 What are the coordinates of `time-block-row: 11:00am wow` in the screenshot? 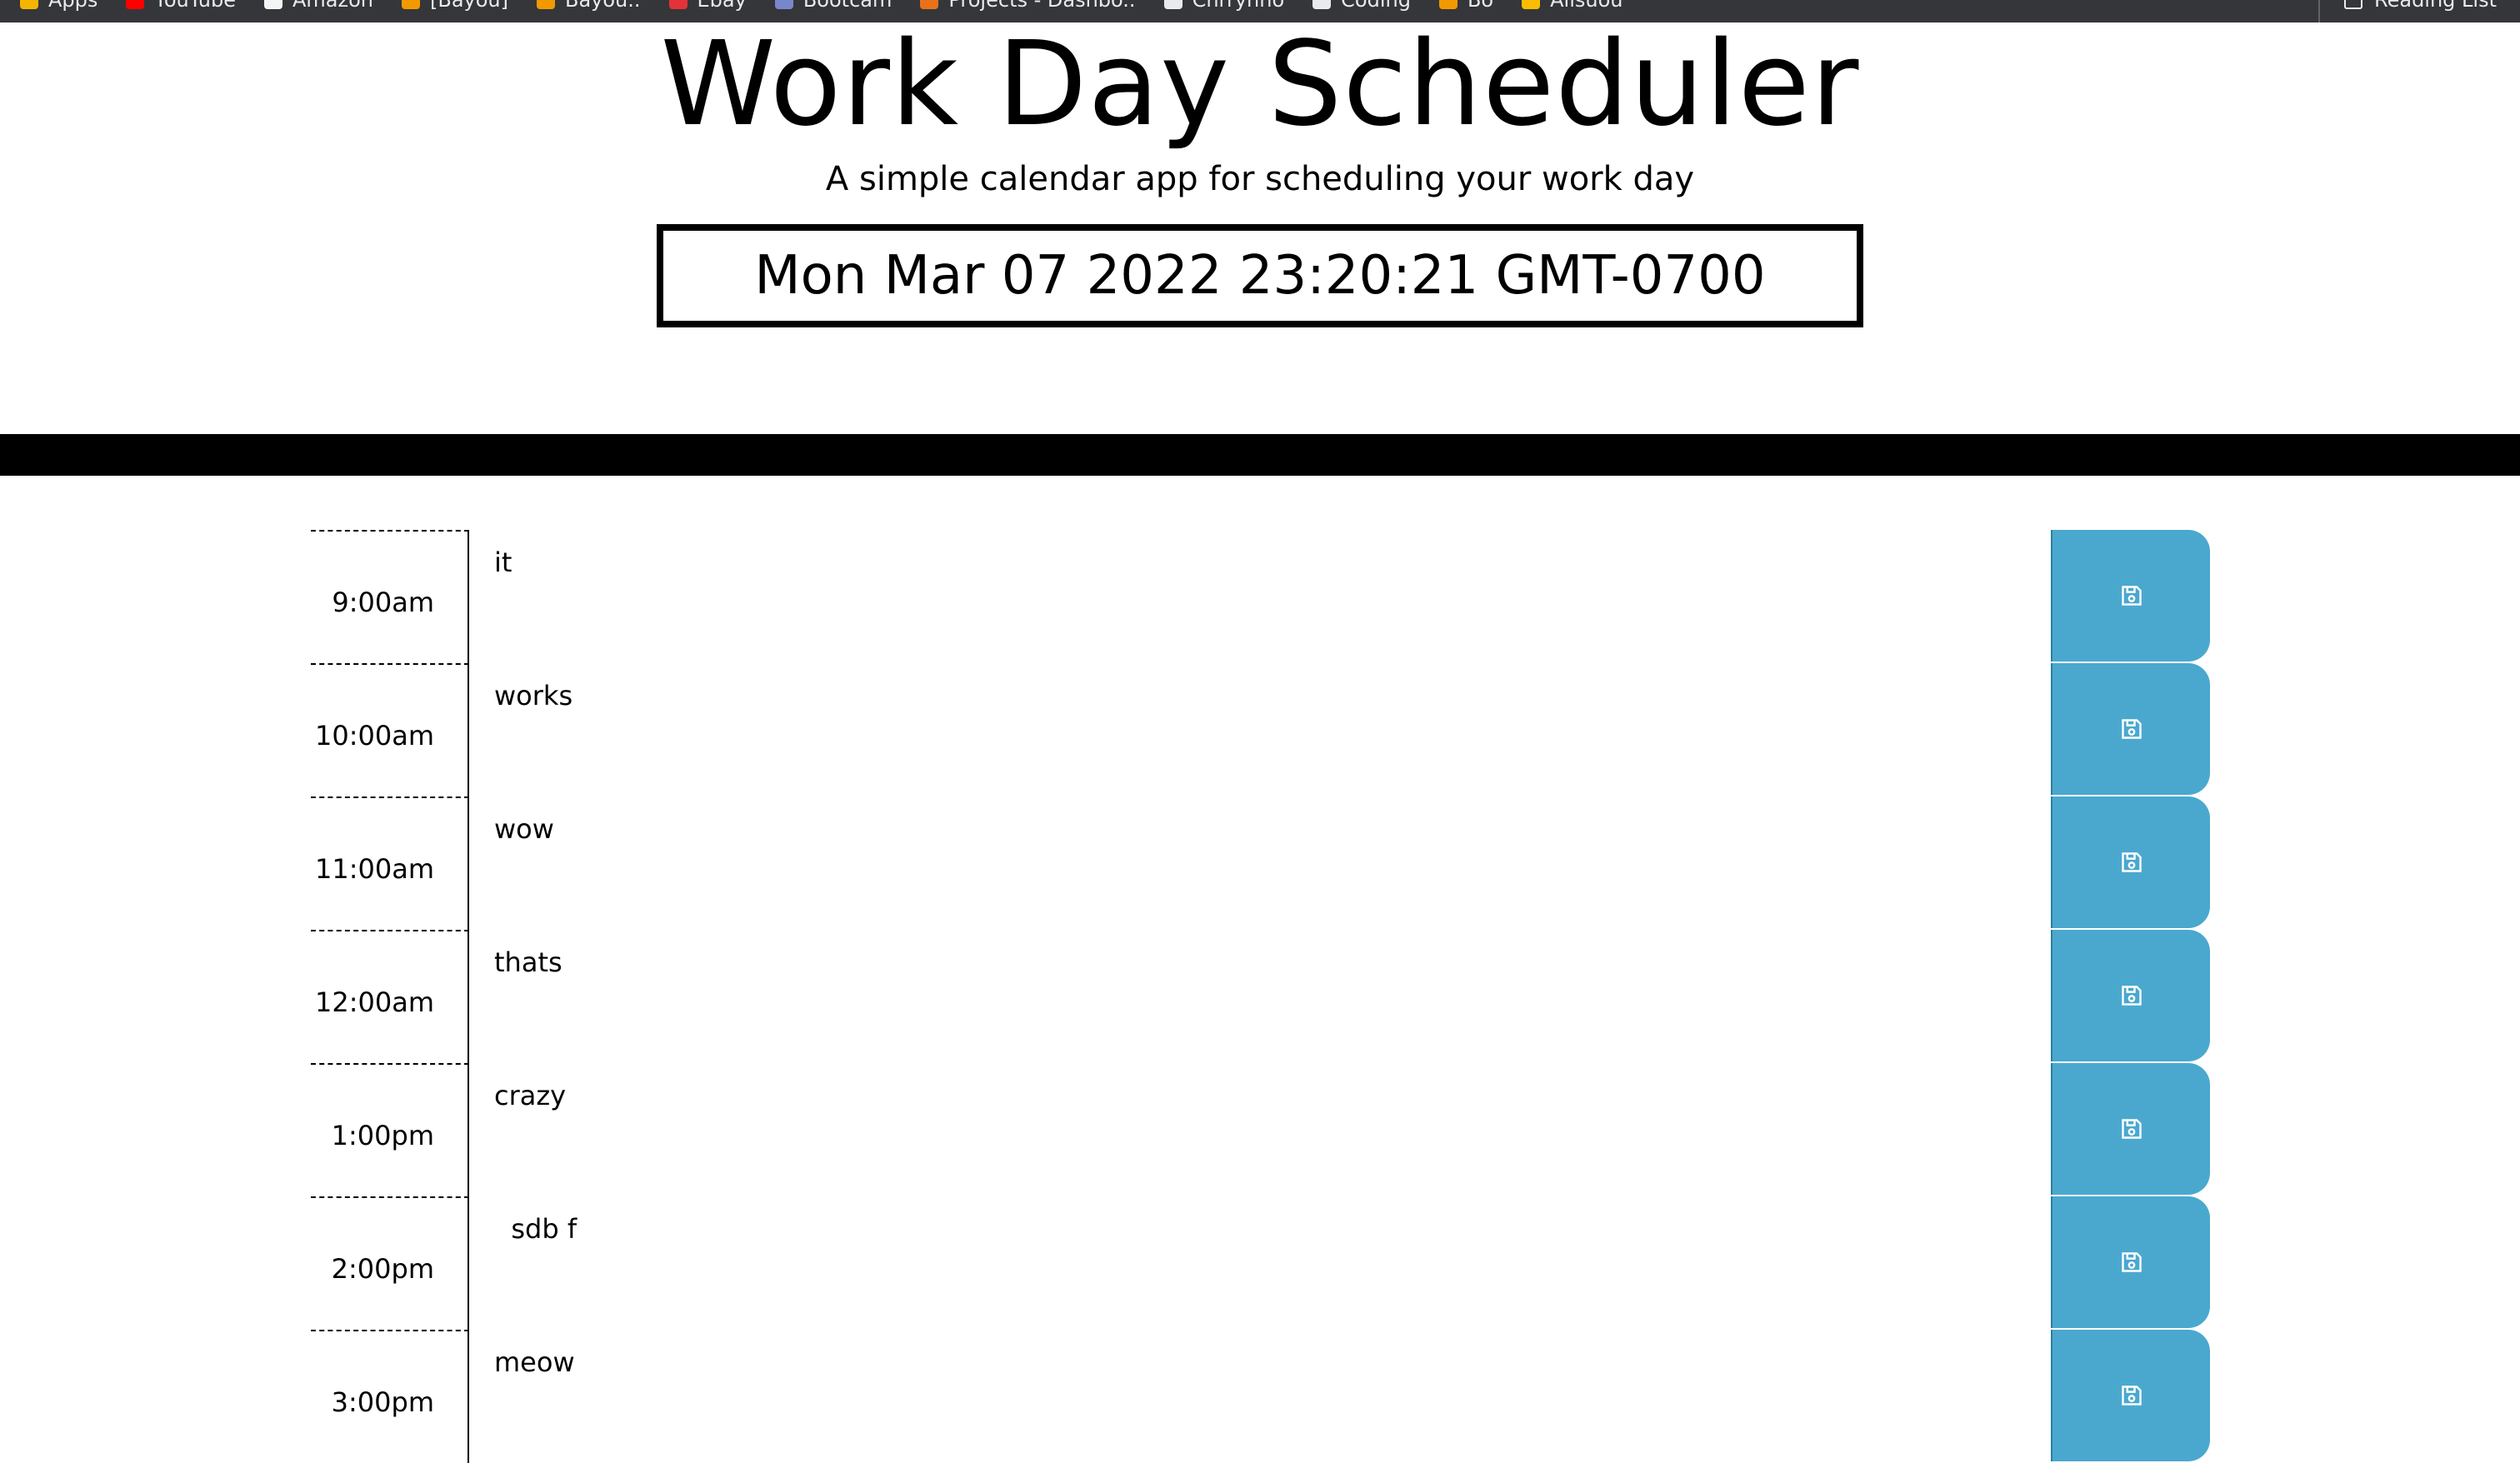 It's located at (1260, 863).